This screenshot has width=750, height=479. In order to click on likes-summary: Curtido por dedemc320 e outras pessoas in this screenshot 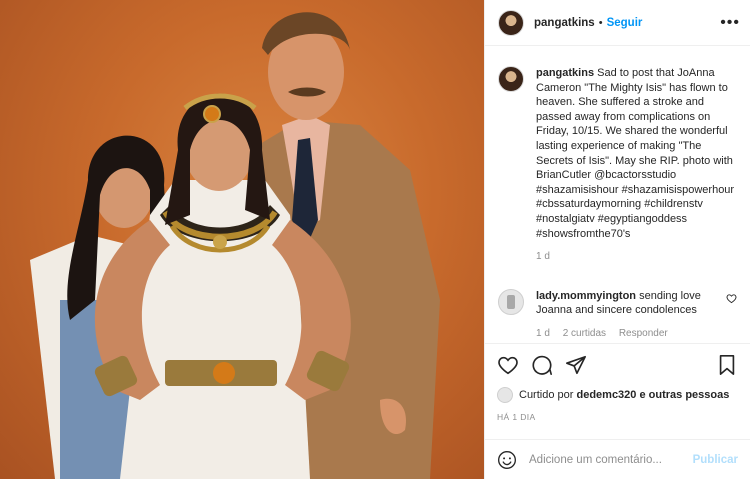, I will do `click(617, 395)`.